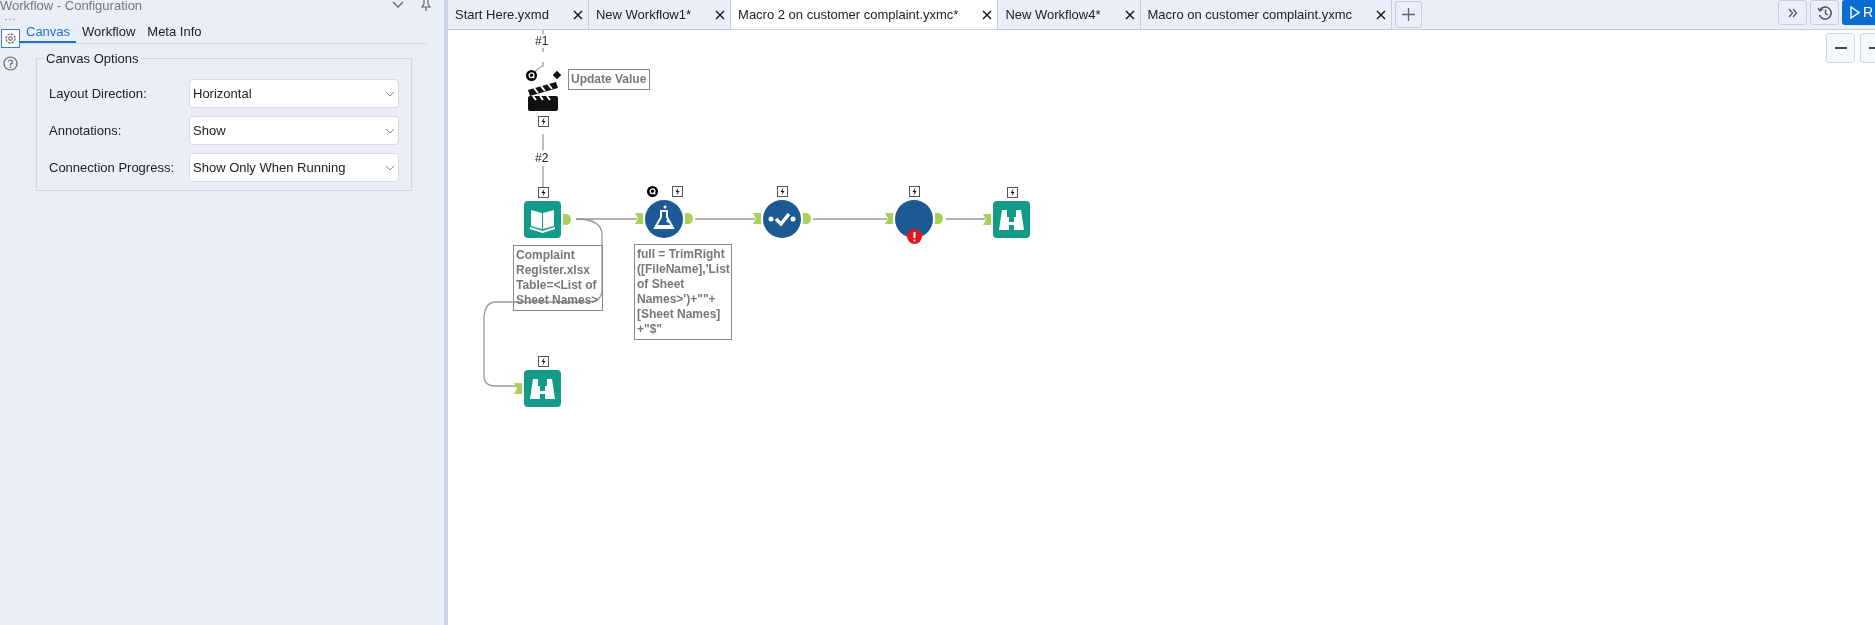  Describe the element at coordinates (86, 130) in the screenshot. I see `field-label: Annotations:` at that location.